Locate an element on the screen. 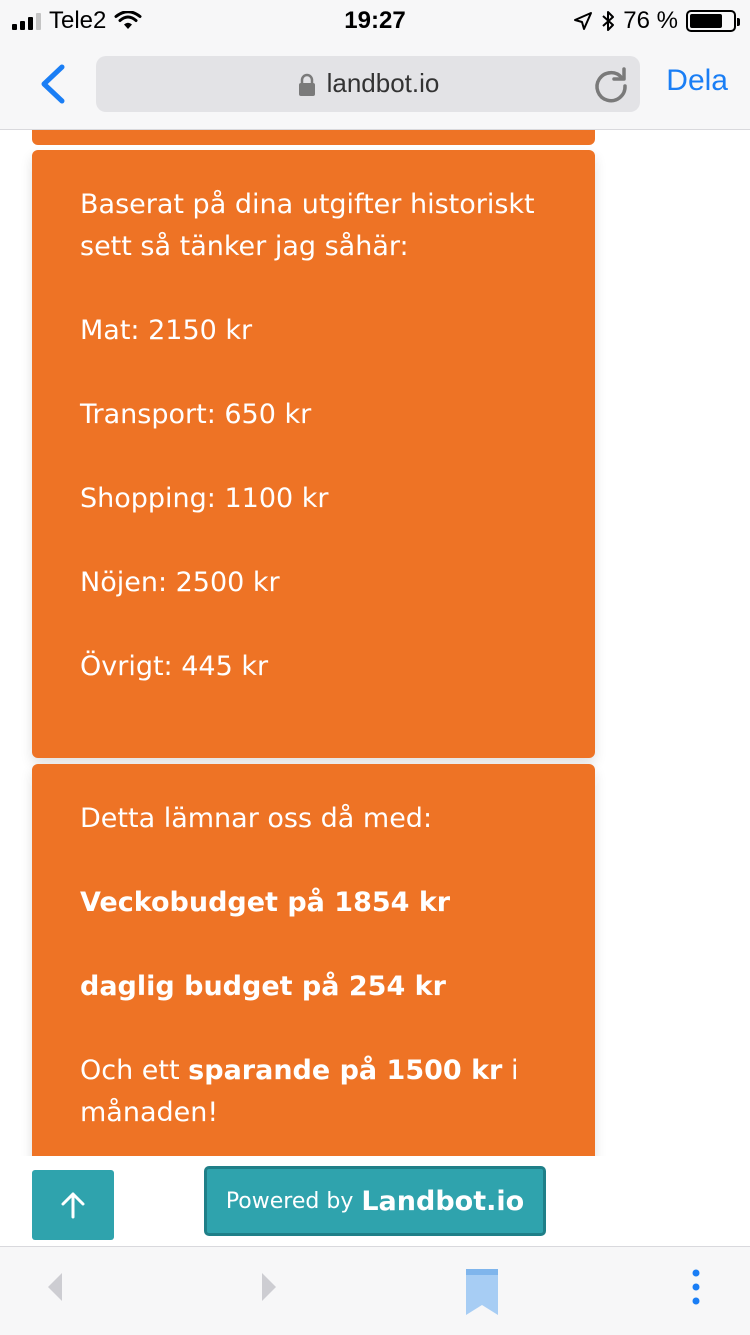 This screenshot has height=1335, width=750. battery-level is located at coordinates (706, 21).